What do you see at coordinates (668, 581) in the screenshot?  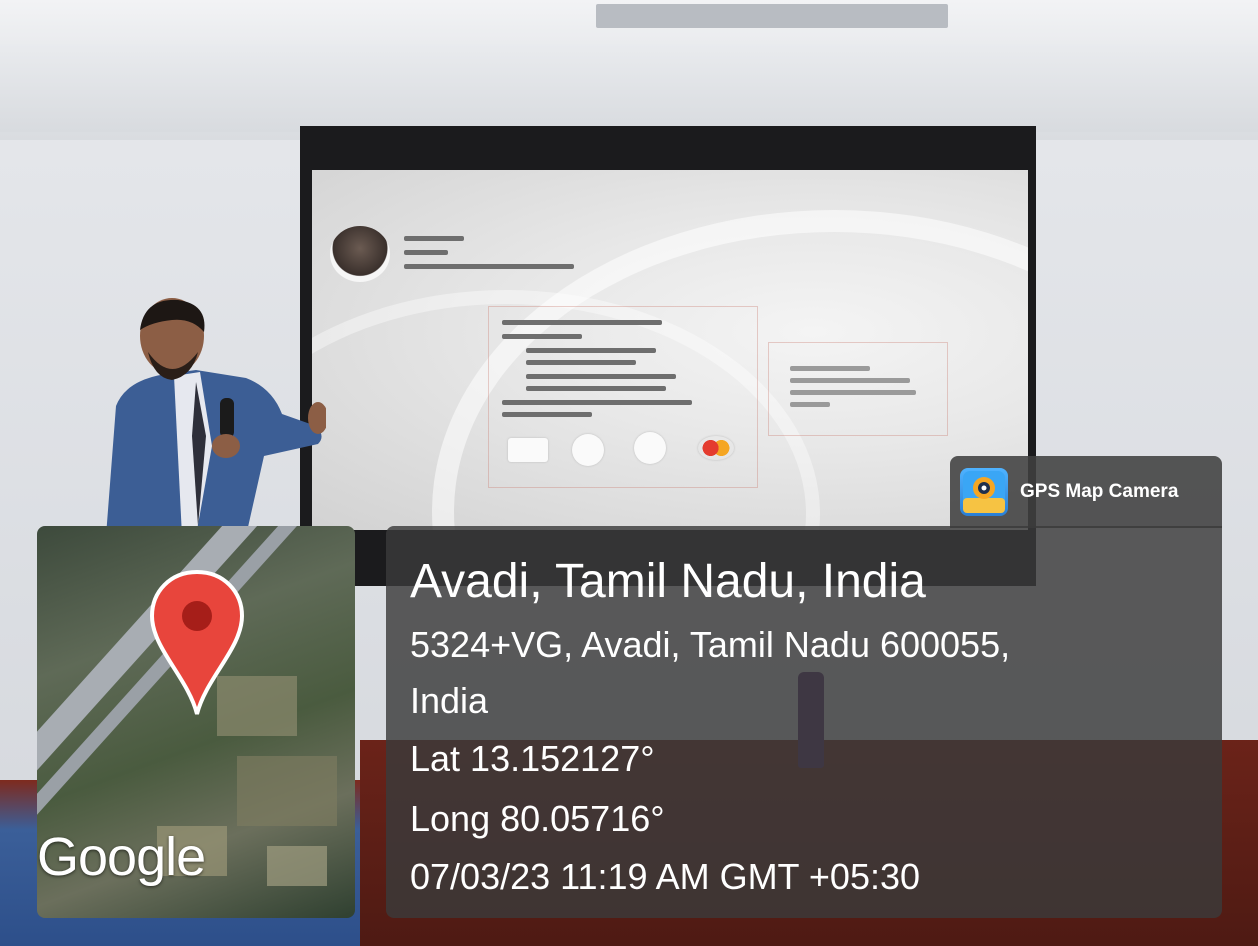 I see `place-title: Avadi, Tamil Nadu, India` at bounding box center [668, 581].